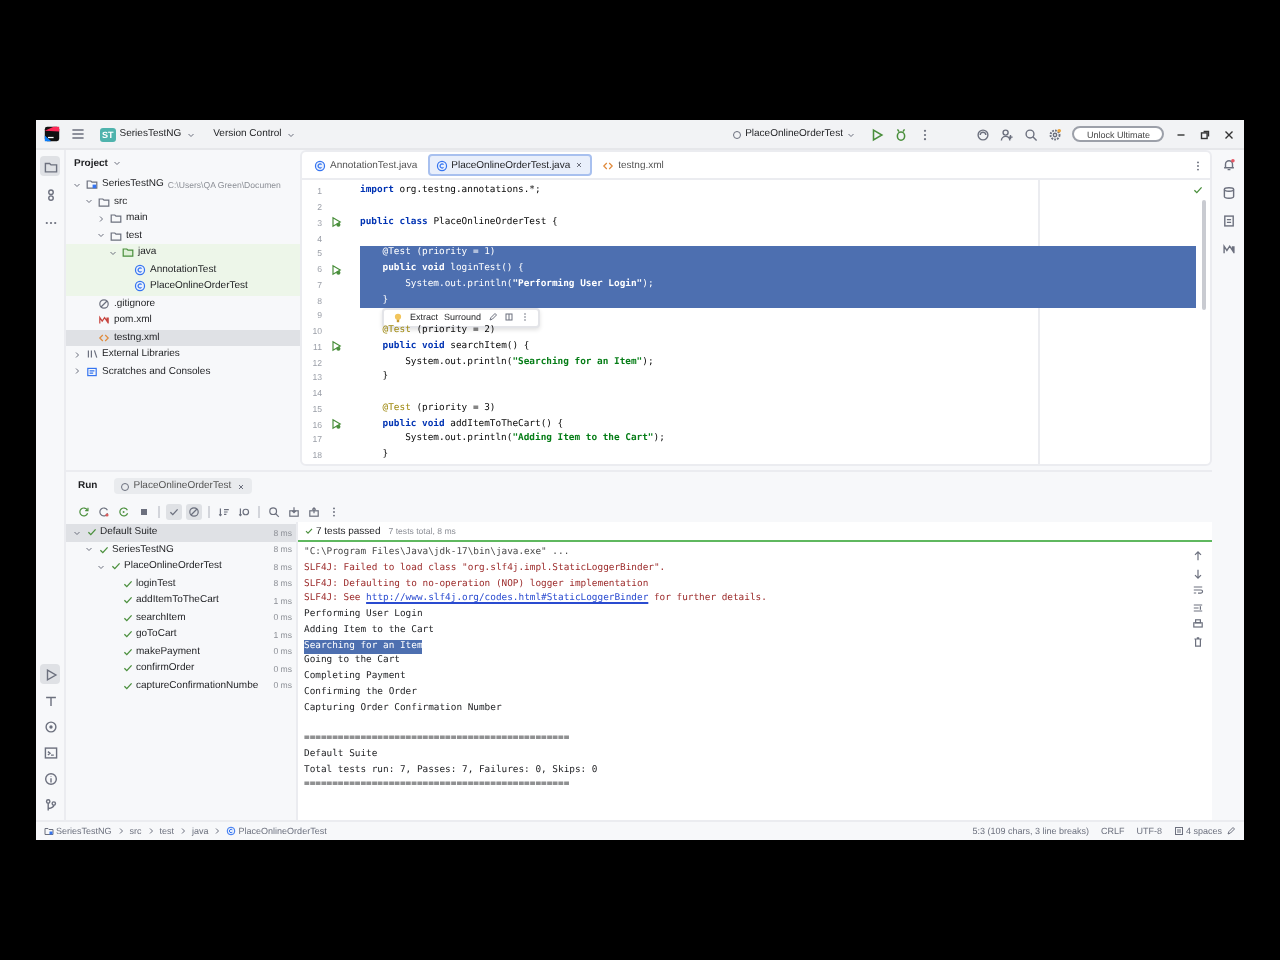 The image size is (1280, 960). What do you see at coordinates (1205, 134) in the screenshot?
I see `restore-icon` at bounding box center [1205, 134].